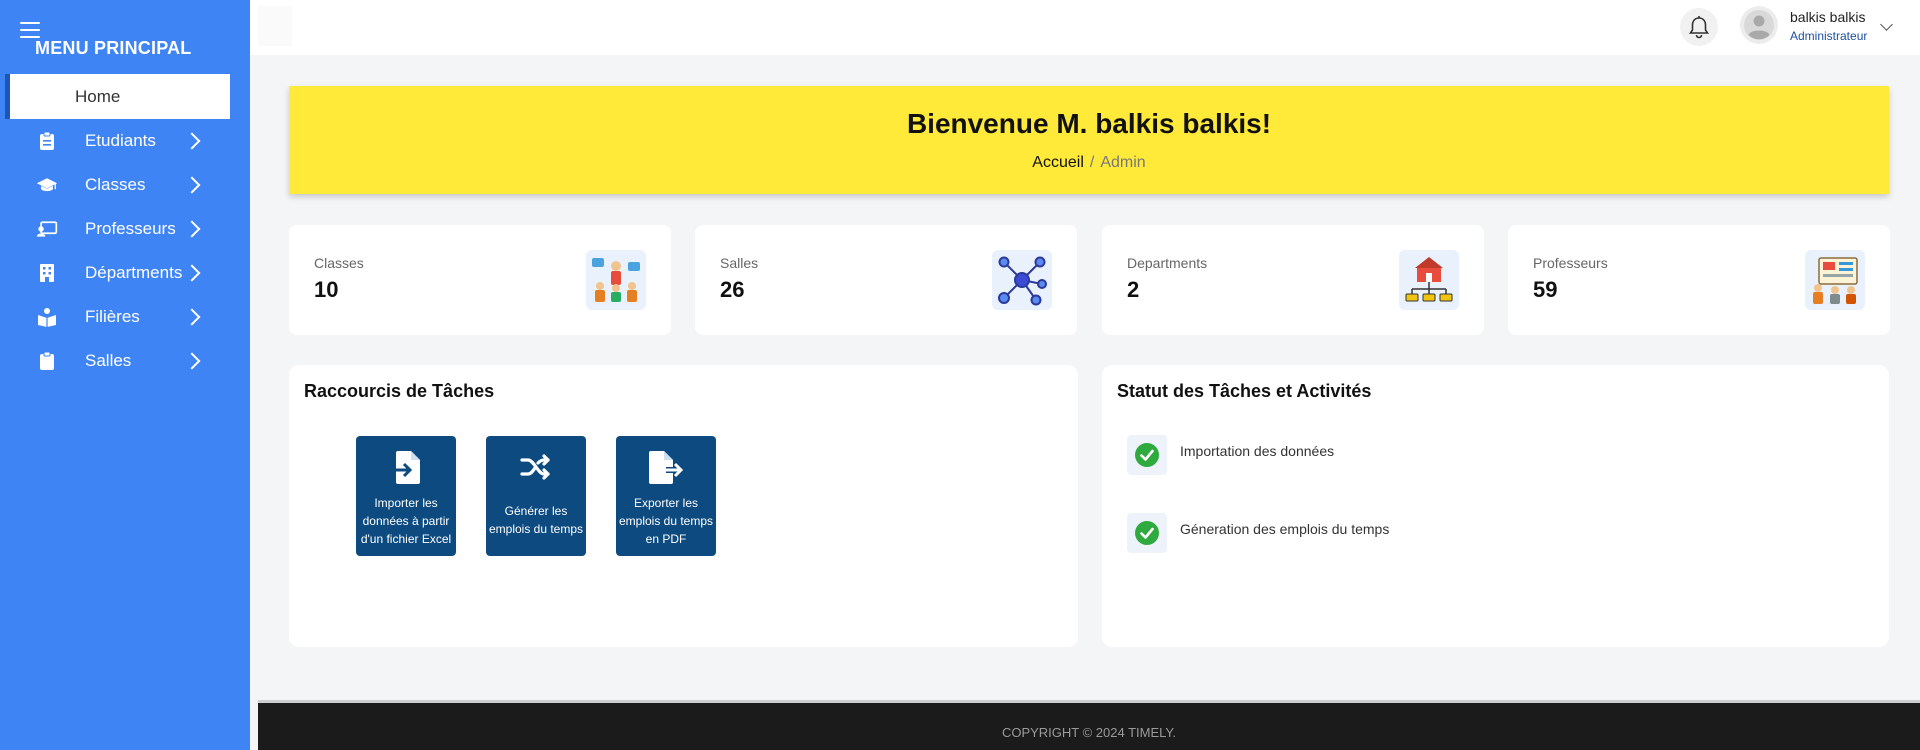 This screenshot has height=750, width=1920. I want to click on shuffle-icon, so click(536, 468).